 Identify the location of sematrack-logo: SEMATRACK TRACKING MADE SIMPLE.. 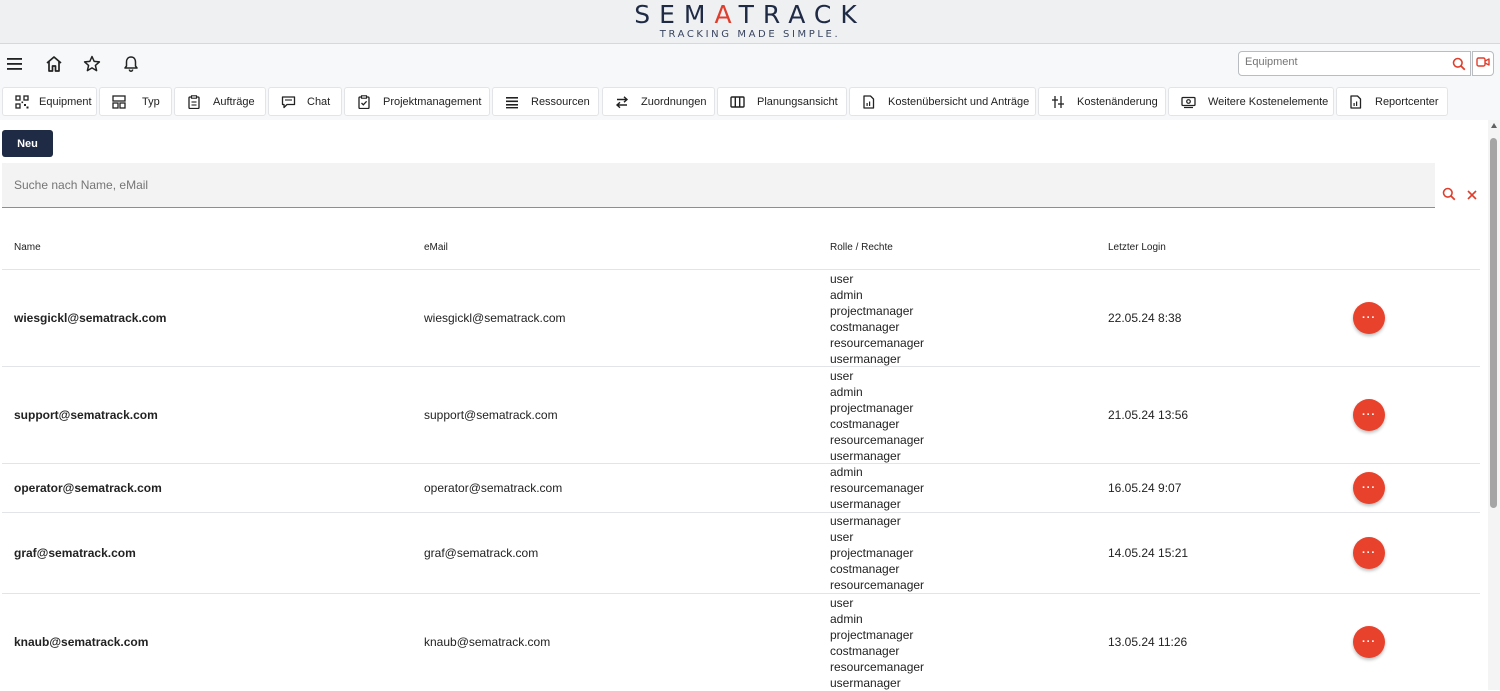
(750, 21).